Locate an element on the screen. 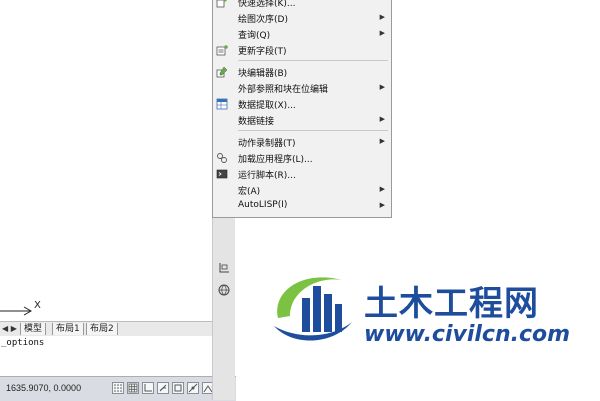 The width and height of the screenshot is (600, 401). command-line: _options is located at coordinates (106, 356).